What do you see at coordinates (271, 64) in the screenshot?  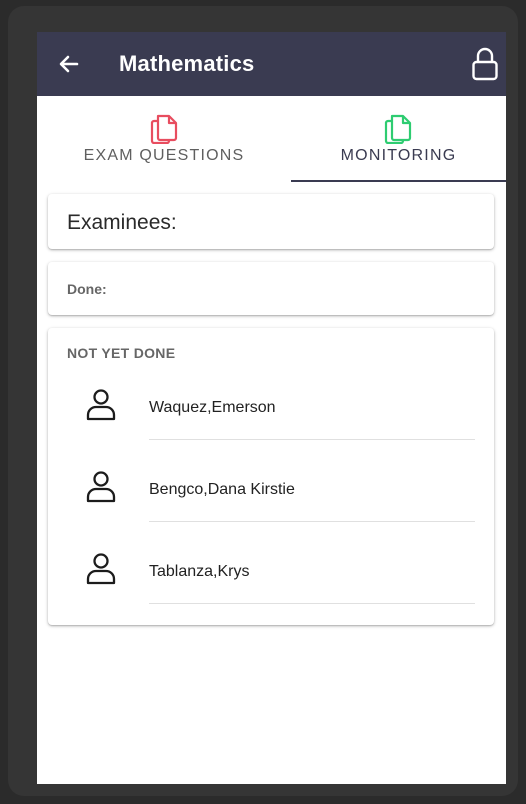 I see `app-bar: Mathematics` at bounding box center [271, 64].